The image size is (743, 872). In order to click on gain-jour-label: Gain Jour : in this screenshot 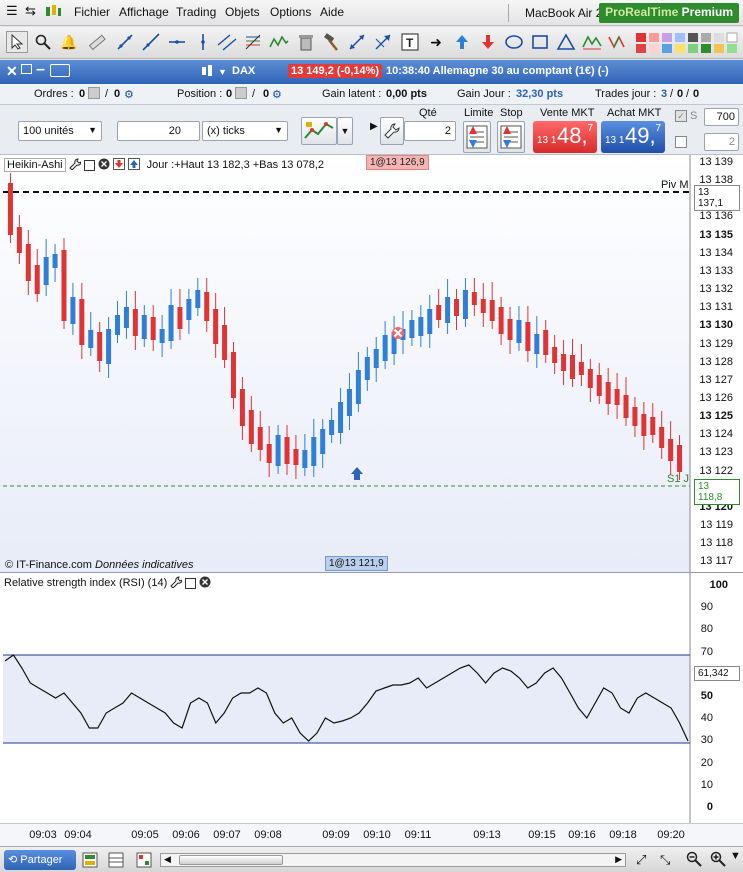, I will do `click(484, 94)`.